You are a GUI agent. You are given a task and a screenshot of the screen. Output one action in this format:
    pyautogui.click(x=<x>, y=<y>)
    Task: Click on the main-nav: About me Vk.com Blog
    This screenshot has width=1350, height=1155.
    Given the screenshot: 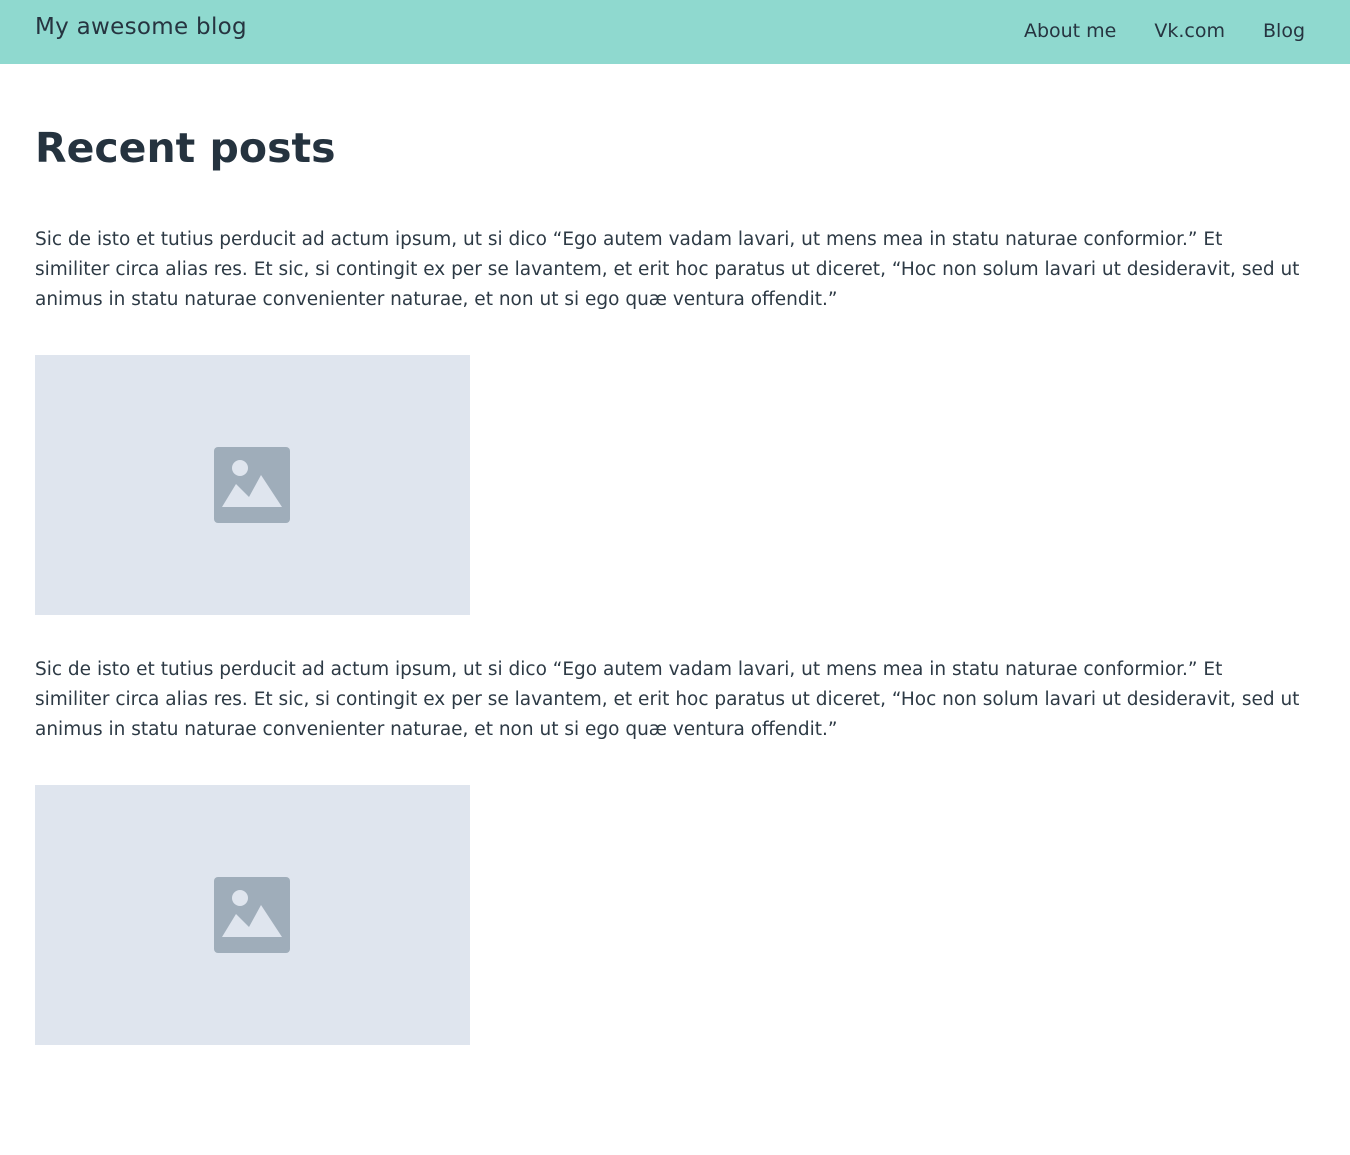 What is the action you would take?
    pyautogui.click(x=1164, y=31)
    